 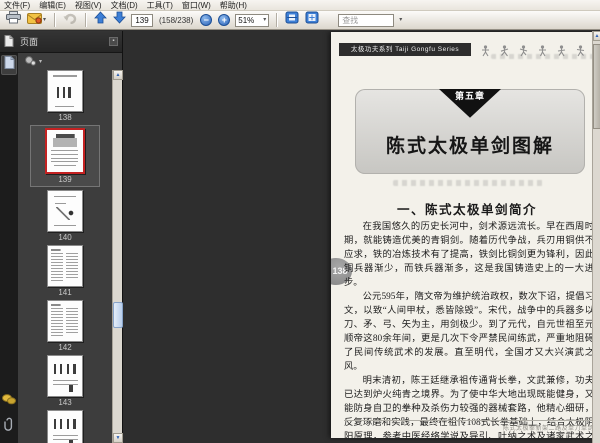 What do you see at coordinates (65, 292) in the screenshot?
I see `thumbnail-label: 141` at bounding box center [65, 292].